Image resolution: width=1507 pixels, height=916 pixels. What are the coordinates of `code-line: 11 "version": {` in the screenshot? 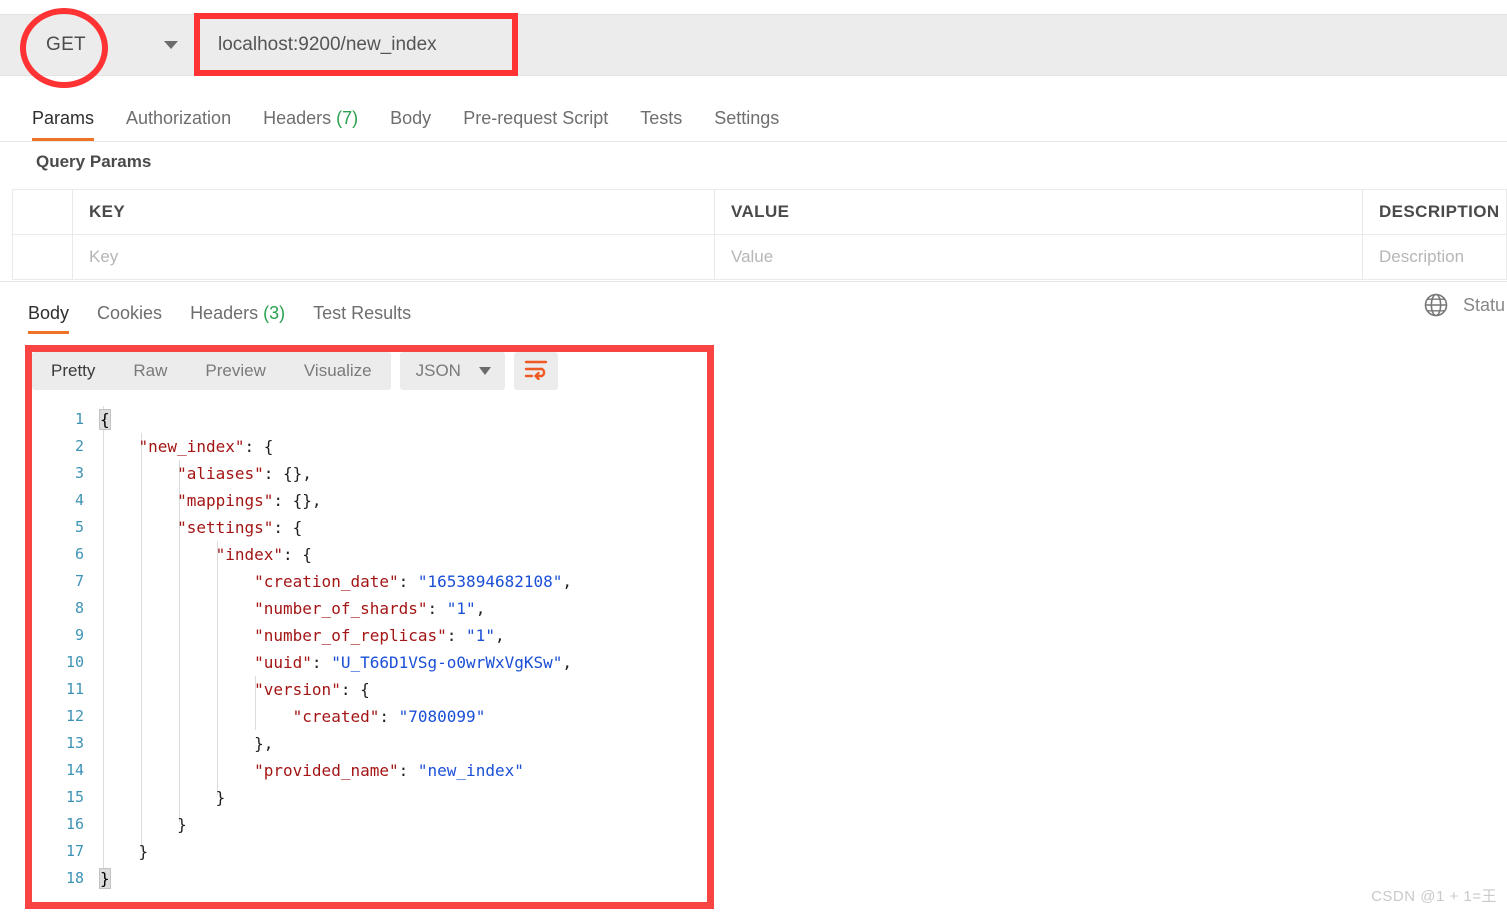 It's located at (369, 689).